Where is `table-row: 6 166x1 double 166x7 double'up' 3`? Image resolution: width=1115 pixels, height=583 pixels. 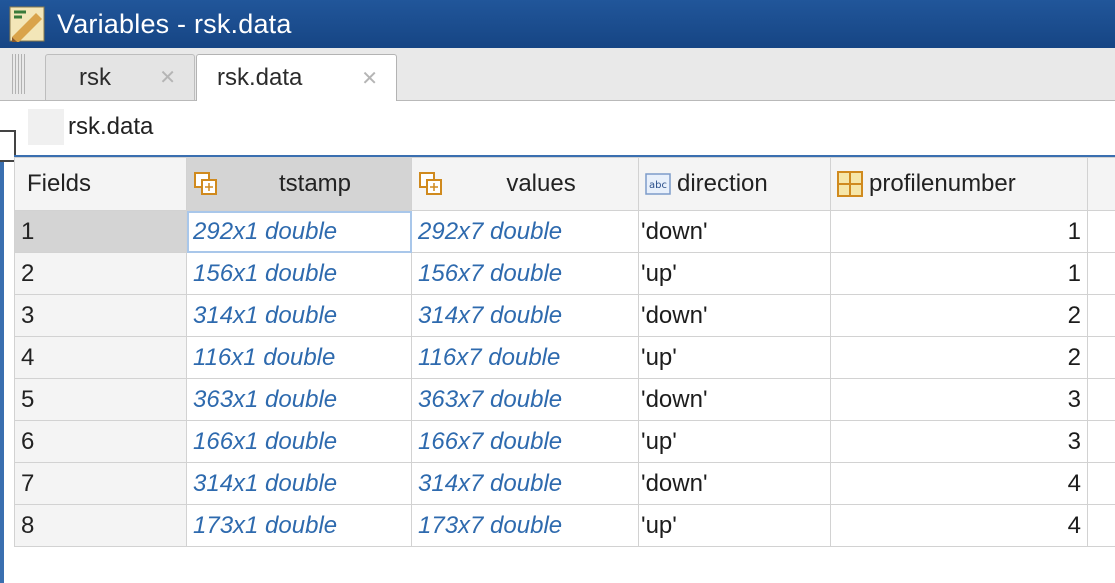 table-row: 6 166x1 double 166x7 double'up' 3 is located at coordinates (564, 441).